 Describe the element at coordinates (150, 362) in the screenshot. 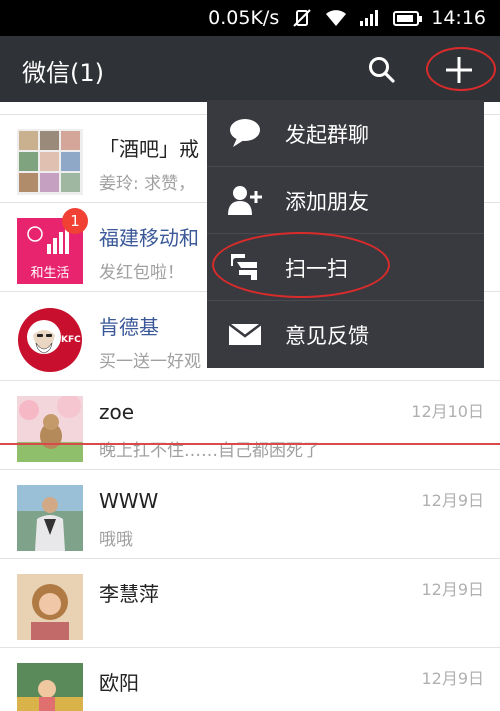

I see `chat-preview: 买一送一好观` at that location.